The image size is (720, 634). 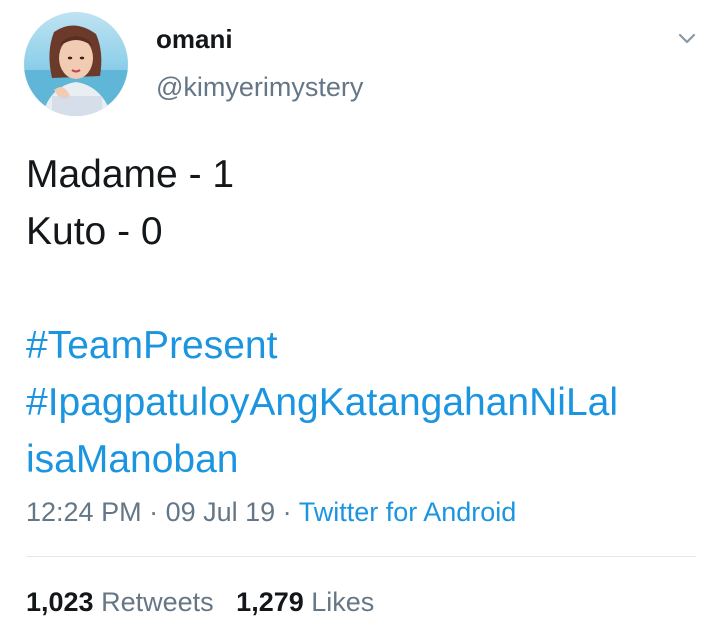 I want to click on avatar-image, so click(x=76, y=64).